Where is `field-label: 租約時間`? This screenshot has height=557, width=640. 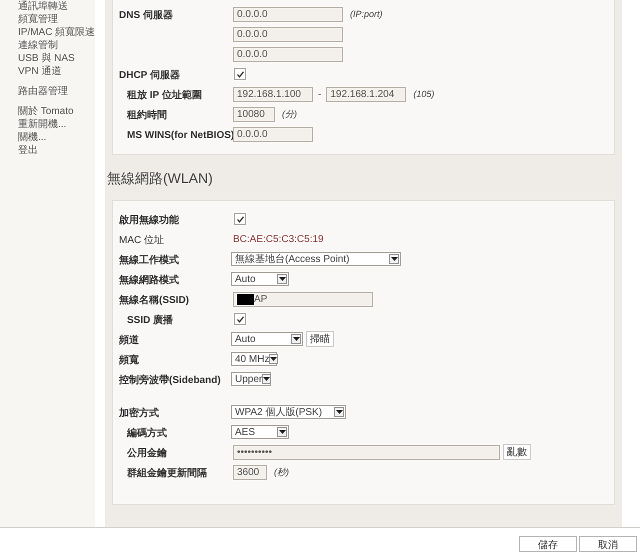 field-label: 租約時間 is located at coordinates (147, 115).